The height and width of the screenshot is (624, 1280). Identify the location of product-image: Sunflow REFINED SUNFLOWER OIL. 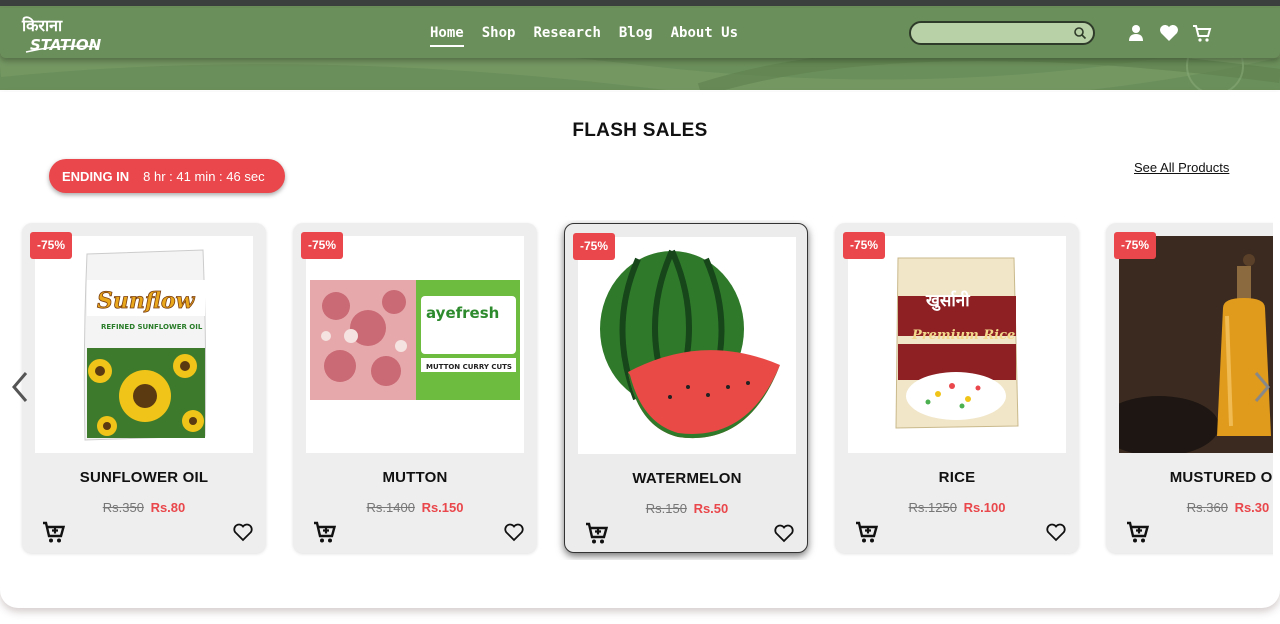
(144, 344).